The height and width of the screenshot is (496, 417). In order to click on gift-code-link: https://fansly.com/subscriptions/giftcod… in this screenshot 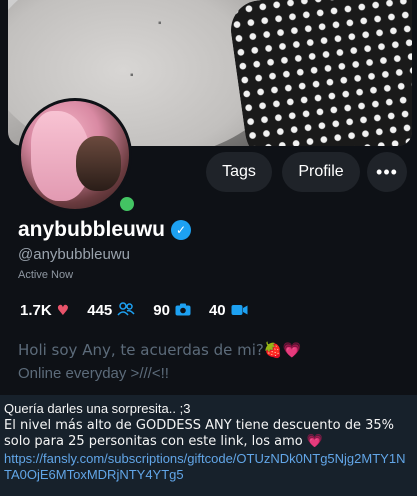, I will do `click(208, 467)`.